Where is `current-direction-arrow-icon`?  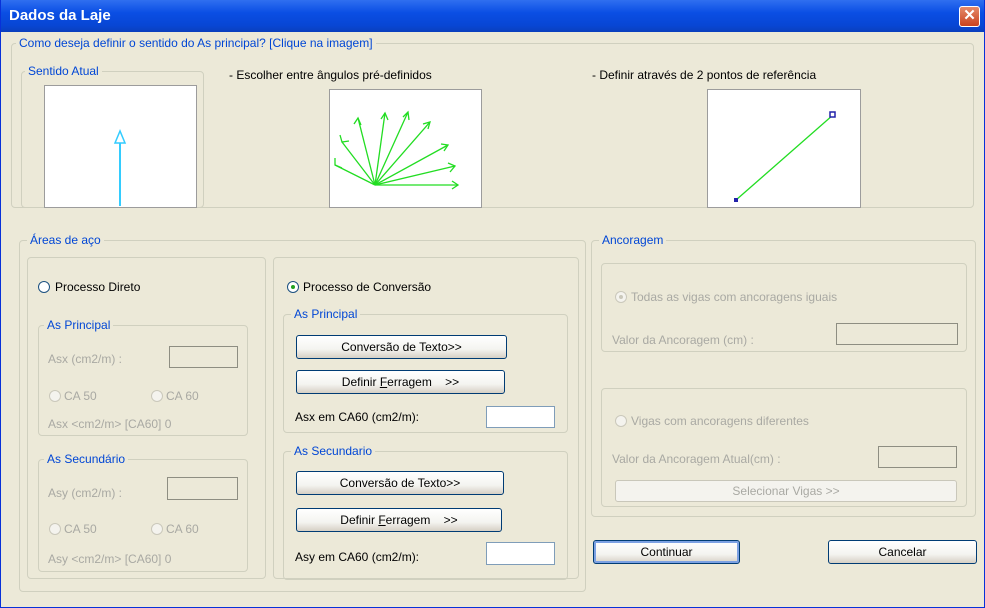
current-direction-arrow-icon is located at coordinates (120, 167).